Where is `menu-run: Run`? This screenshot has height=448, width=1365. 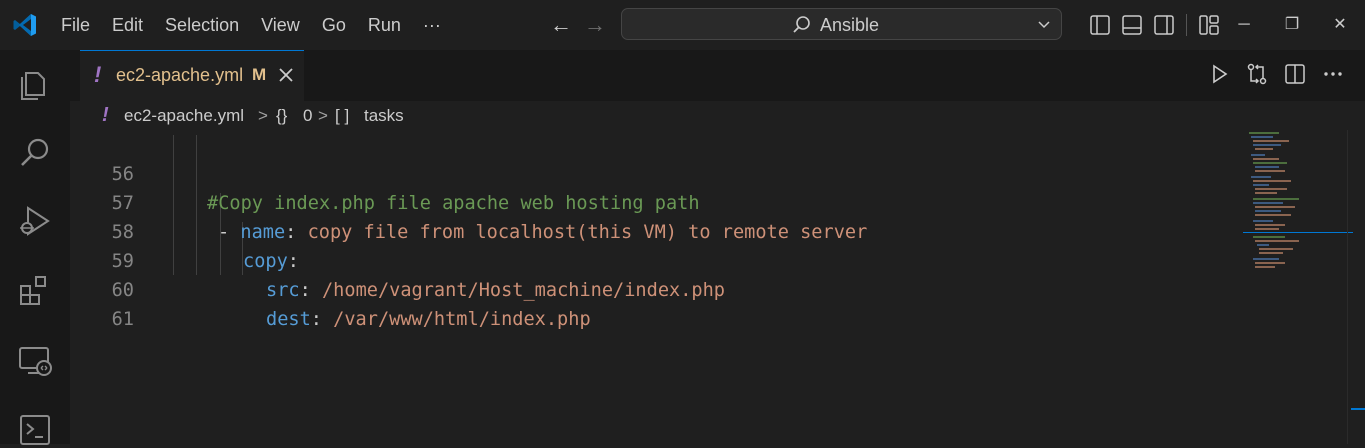 menu-run: Run is located at coordinates (384, 25).